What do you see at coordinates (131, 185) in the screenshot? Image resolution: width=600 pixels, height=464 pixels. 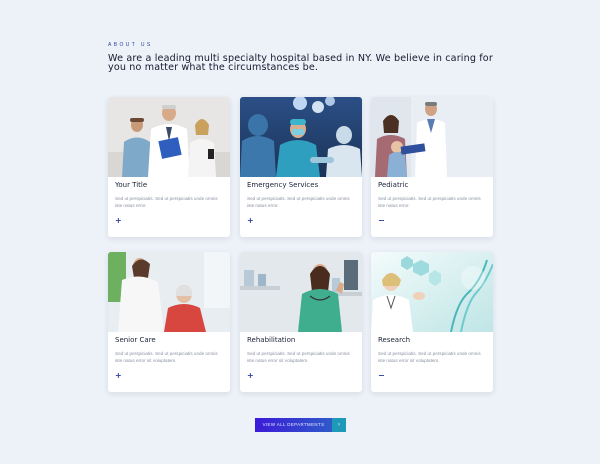 I see `card-title: Your Title` at bounding box center [131, 185].